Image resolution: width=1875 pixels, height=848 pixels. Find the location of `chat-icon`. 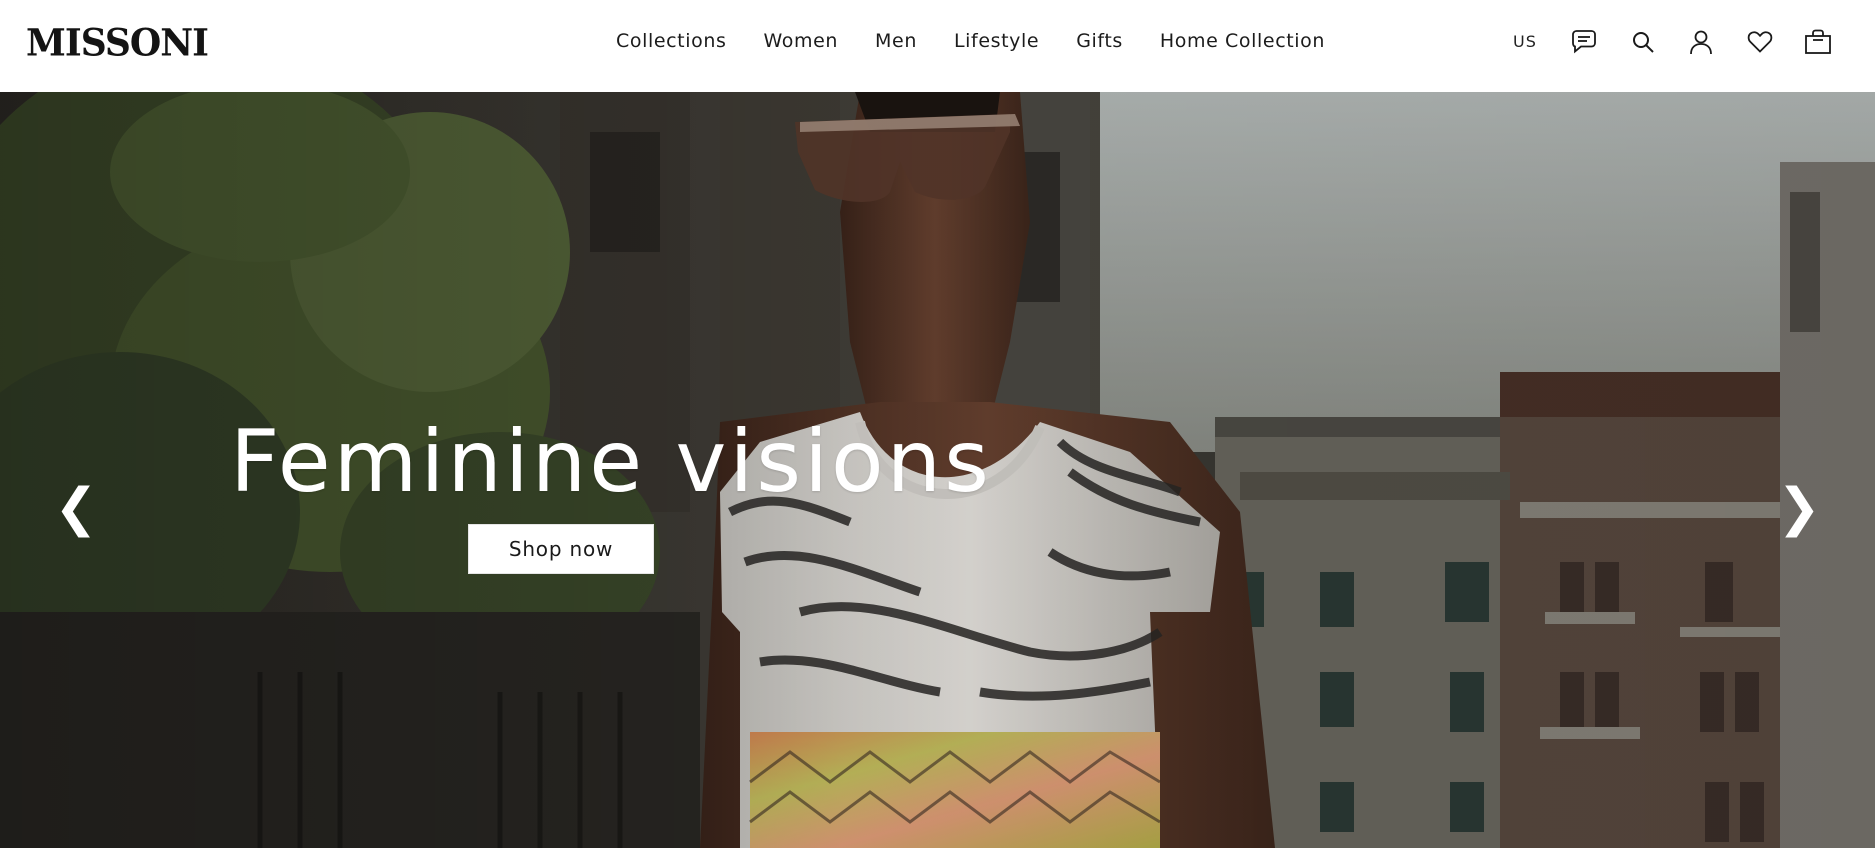

chat-icon is located at coordinates (1584, 42).